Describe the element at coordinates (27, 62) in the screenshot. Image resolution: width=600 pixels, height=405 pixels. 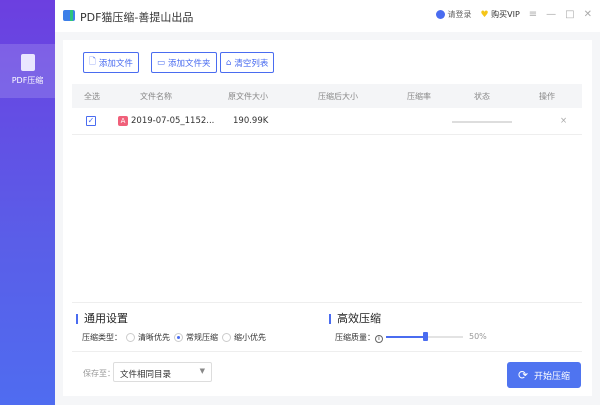
I see `pdf-compress-icon` at that location.